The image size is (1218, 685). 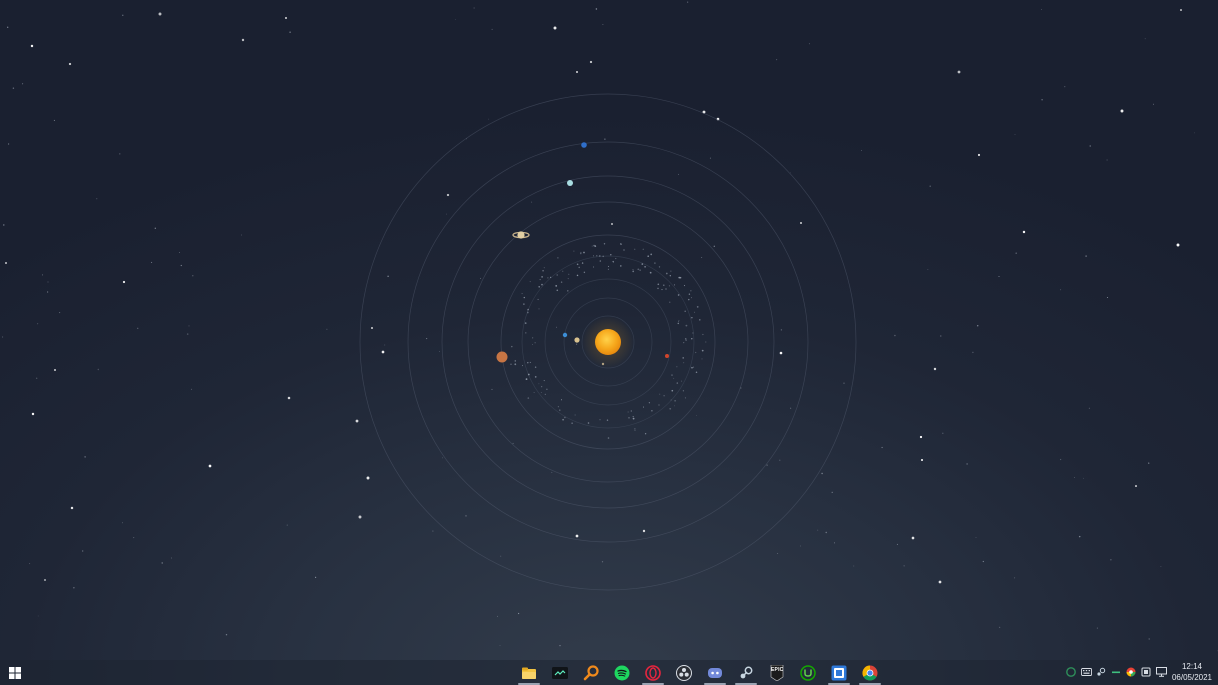 I want to click on steam-icon, so click(x=746, y=672).